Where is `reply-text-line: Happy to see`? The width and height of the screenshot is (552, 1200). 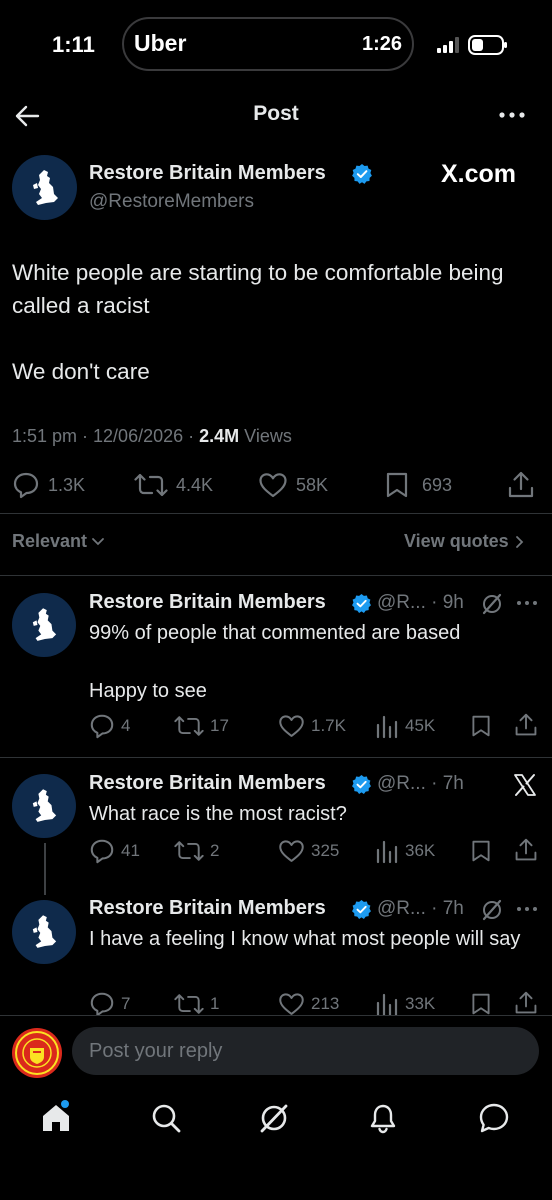
reply-text-line: Happy to see is located at coordinates (148, 691).